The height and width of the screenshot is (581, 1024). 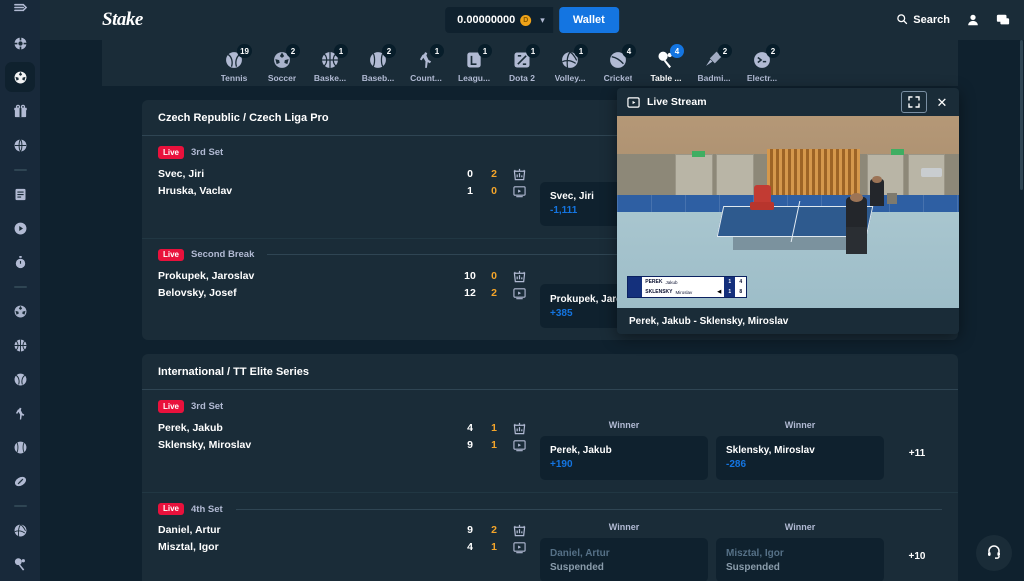 What do you see at coordinates (20, 111) in the screenshot?
I see `sidebar-item-promotions` at bounding box center [20, 111].